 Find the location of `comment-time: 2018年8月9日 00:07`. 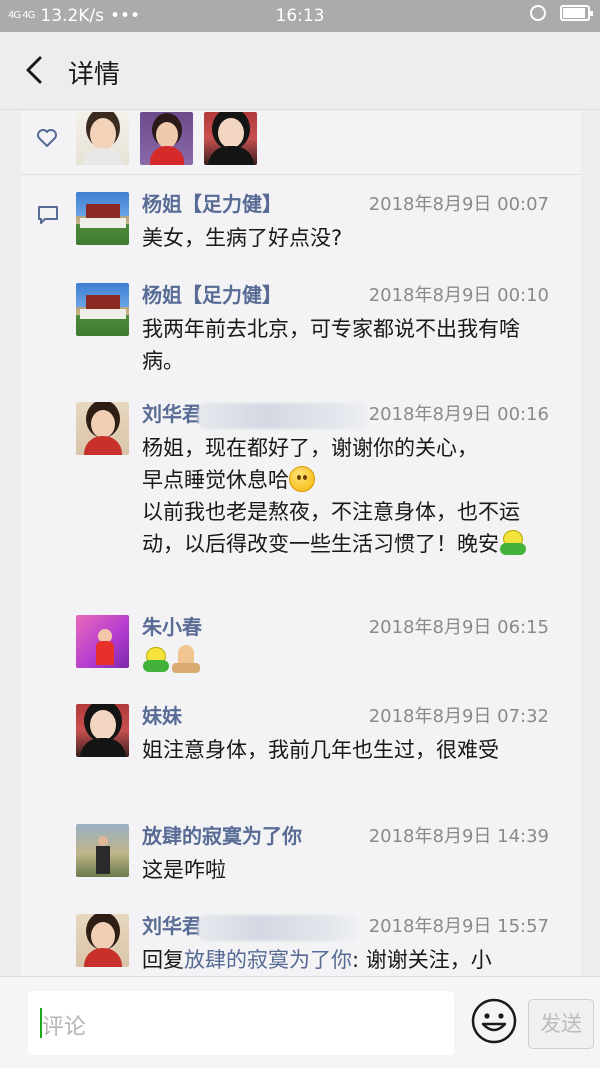

comment-time: 2018年8月9日 00:07 is located at coordinates (458, 204).